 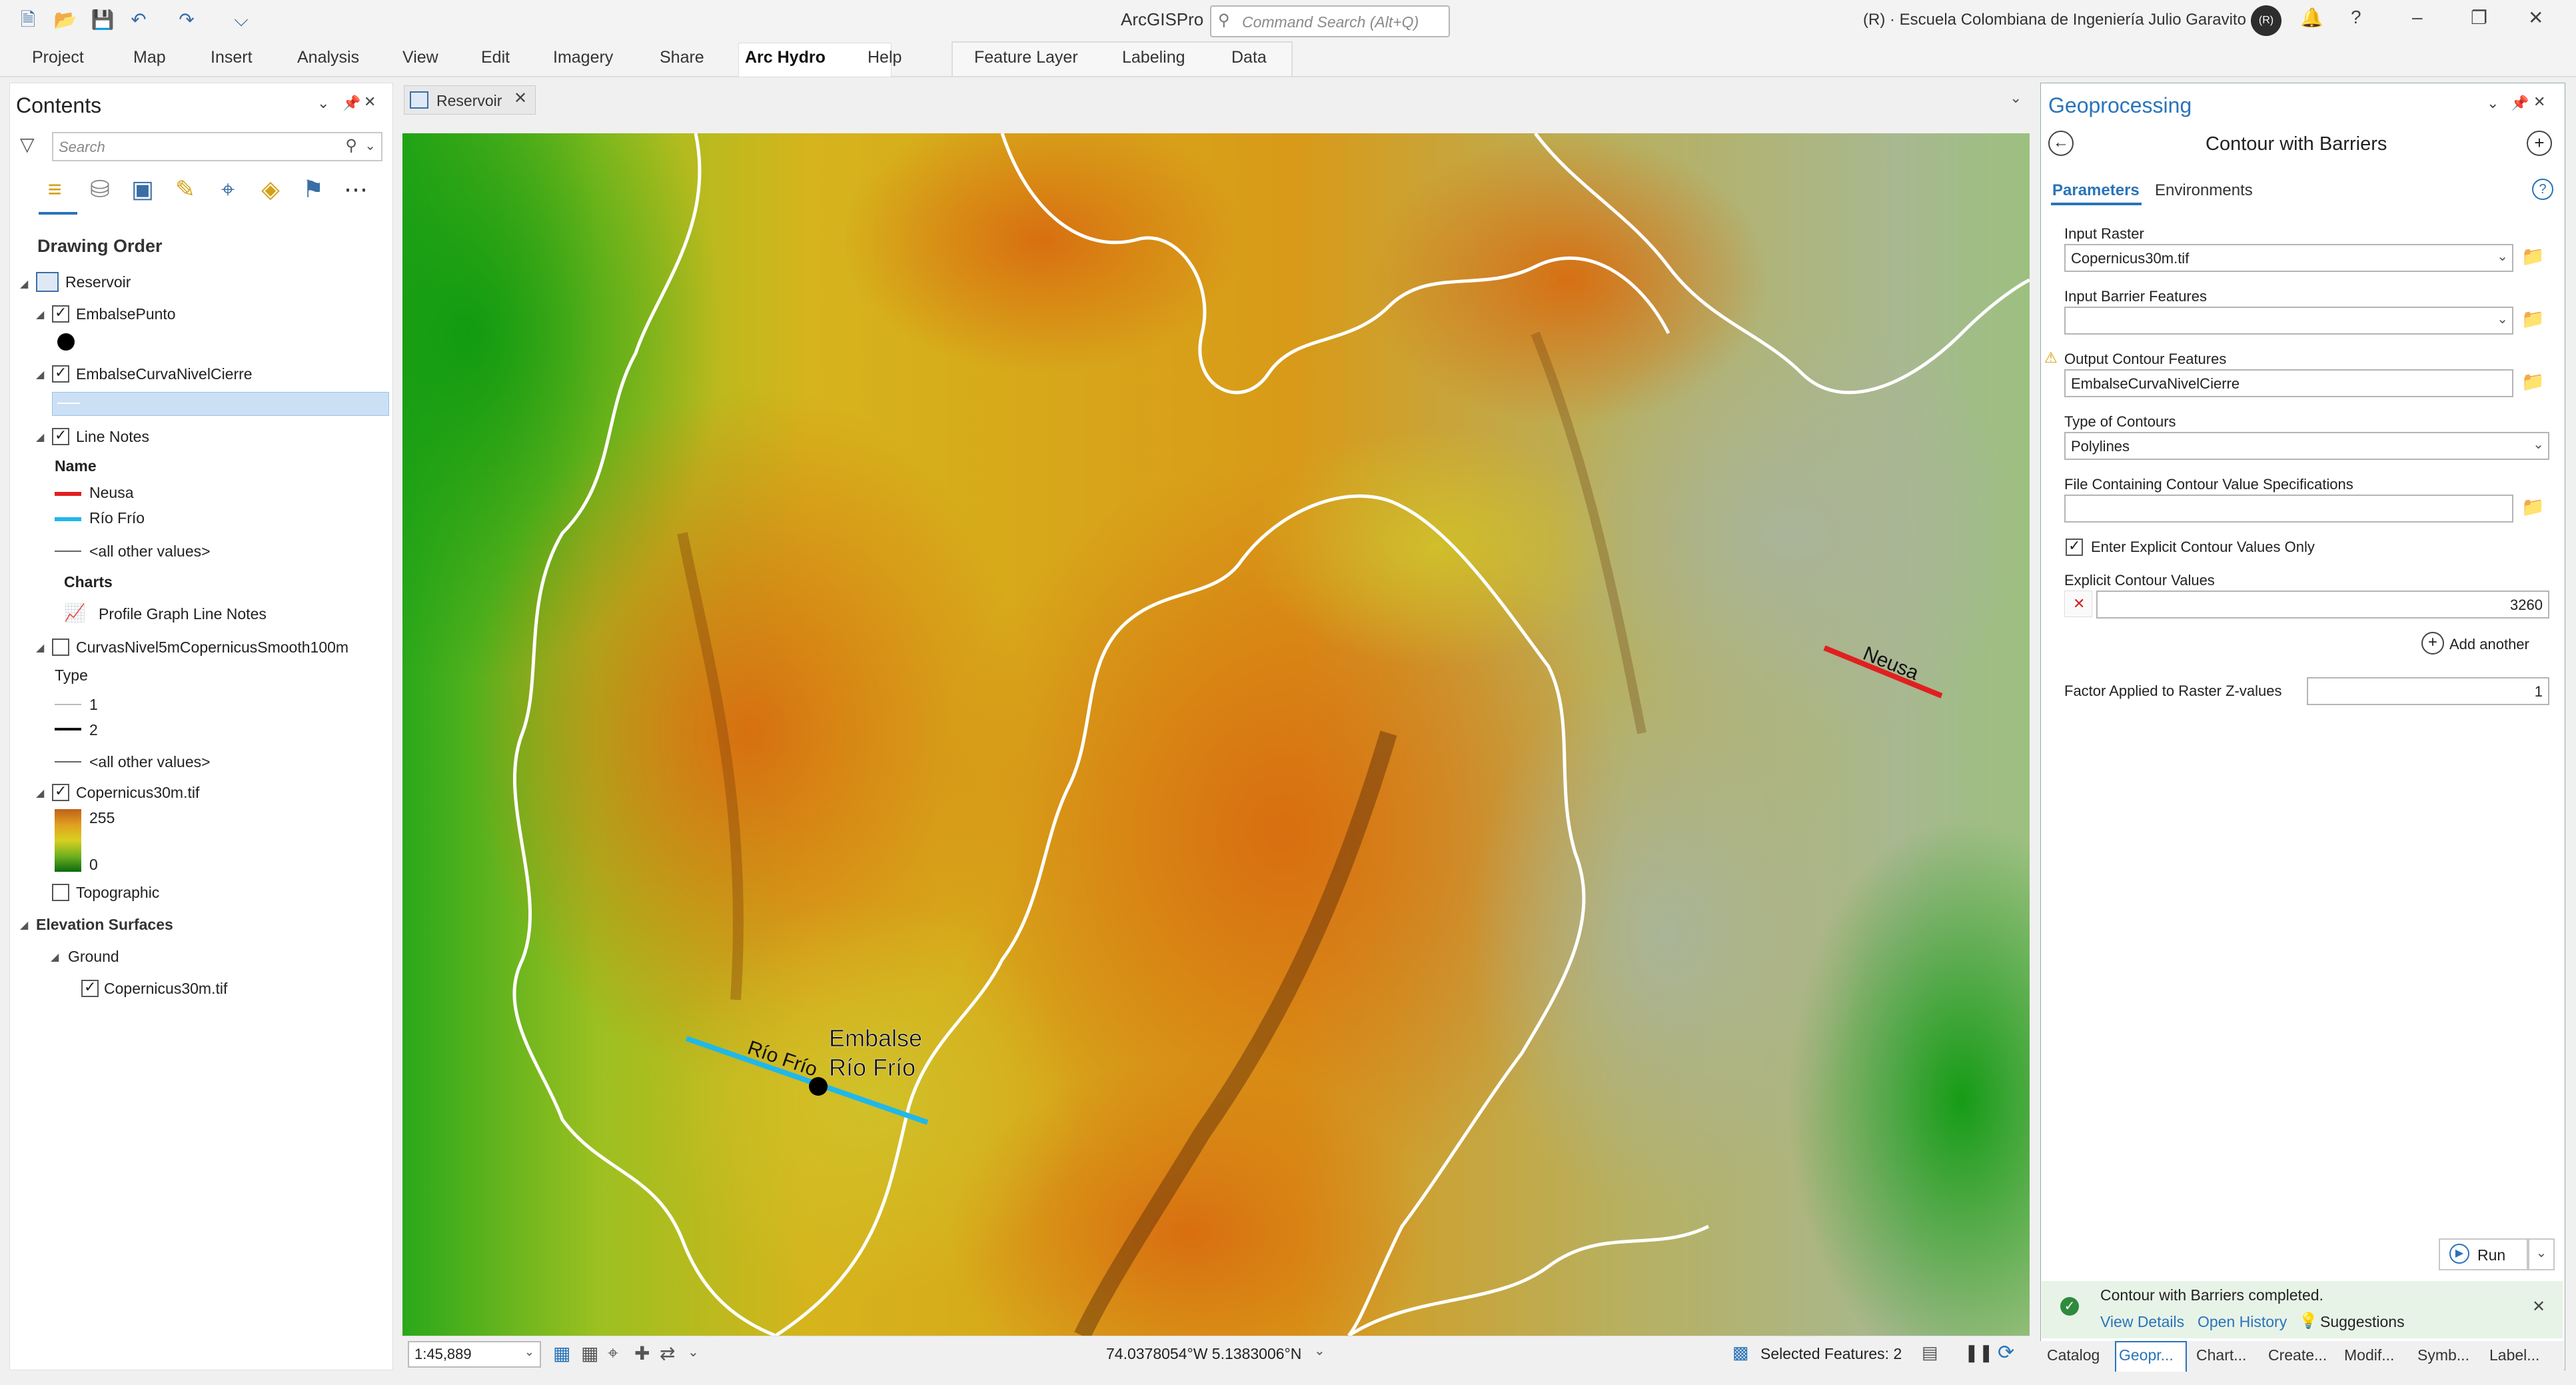 What do you see at coordinates (93, 705) in the screenshot?
I see `legend-type-1: 1` at bounding box center [93, 705].